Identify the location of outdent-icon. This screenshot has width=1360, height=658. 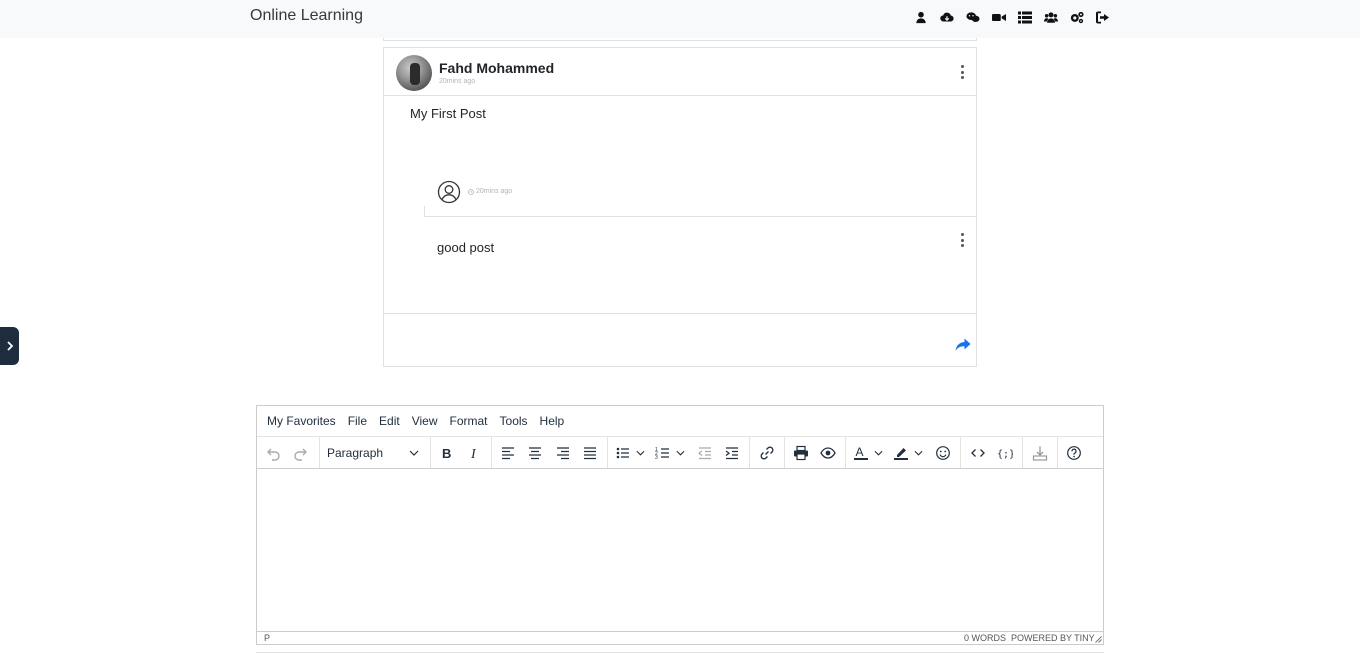
(705, 453).